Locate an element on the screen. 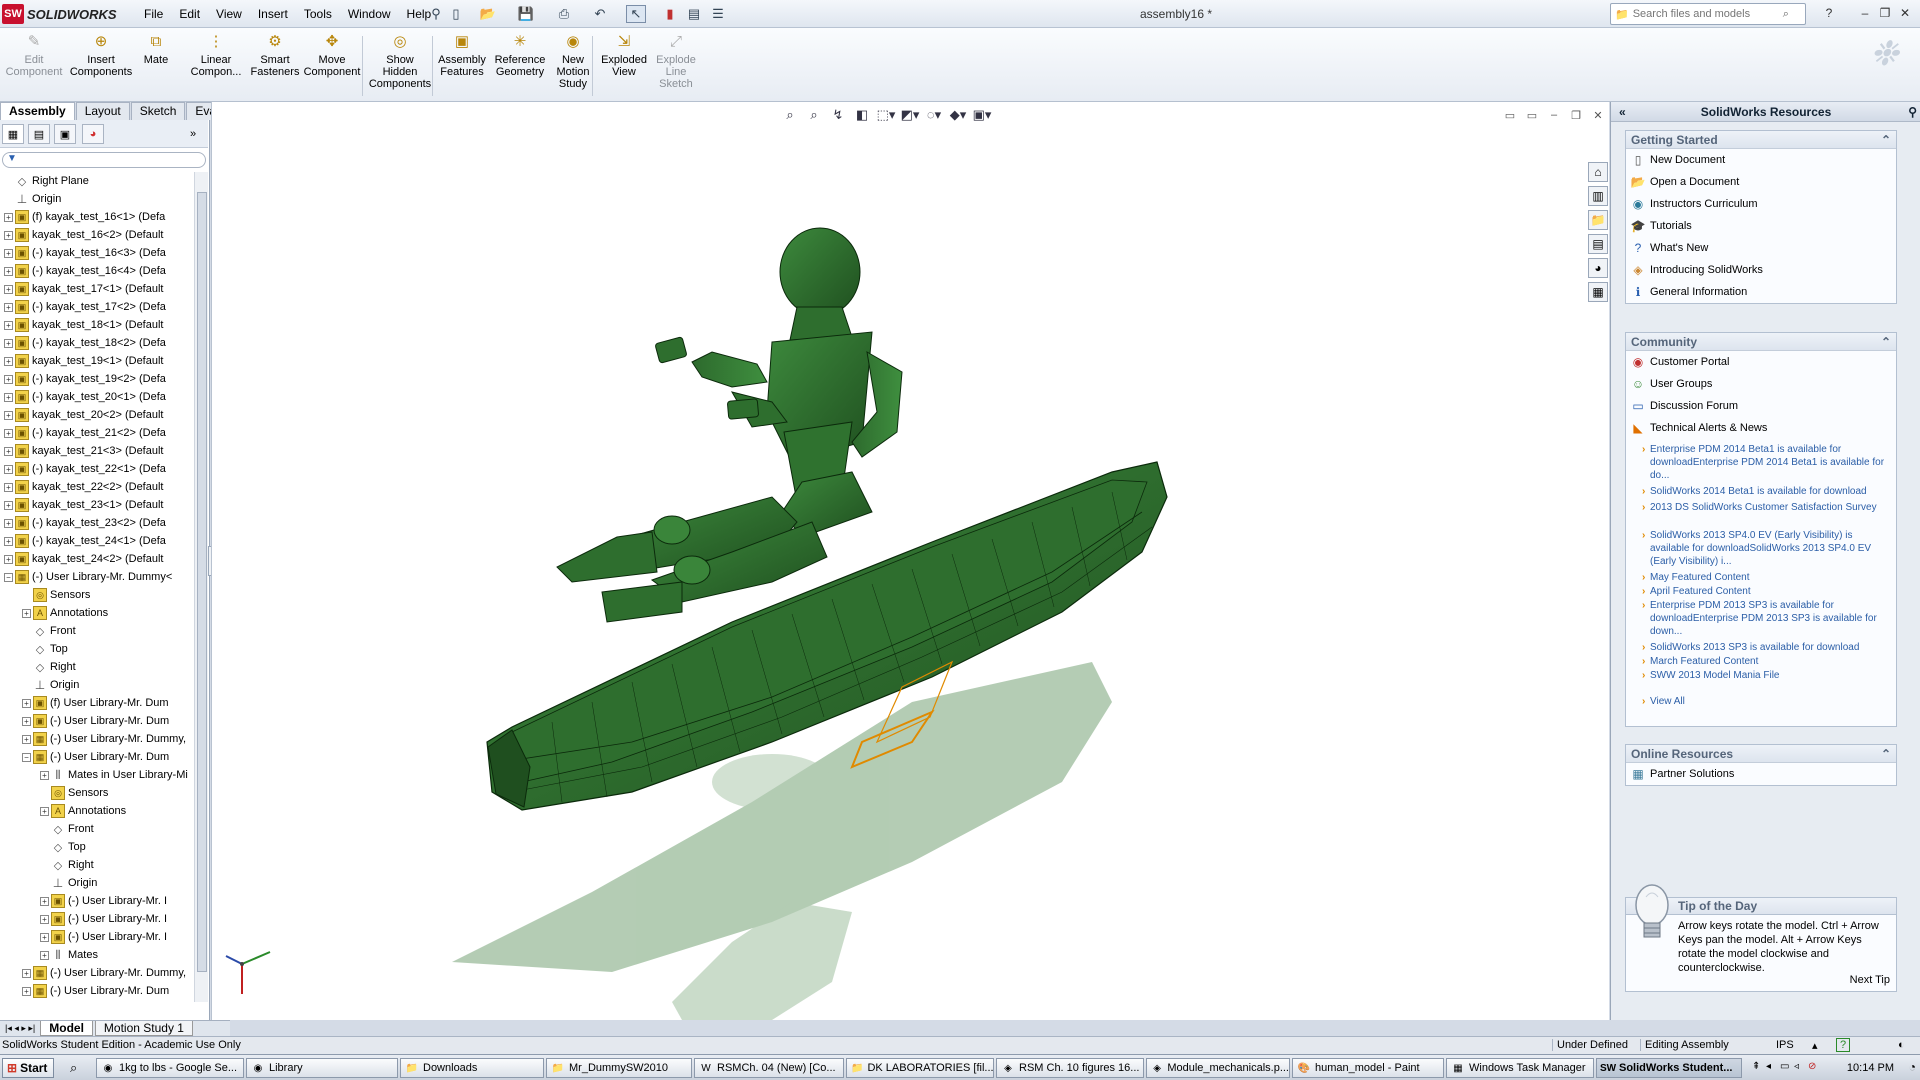 The image size is (1920, 1080). tab-layout: Layout is located at coordinates (102, 111).